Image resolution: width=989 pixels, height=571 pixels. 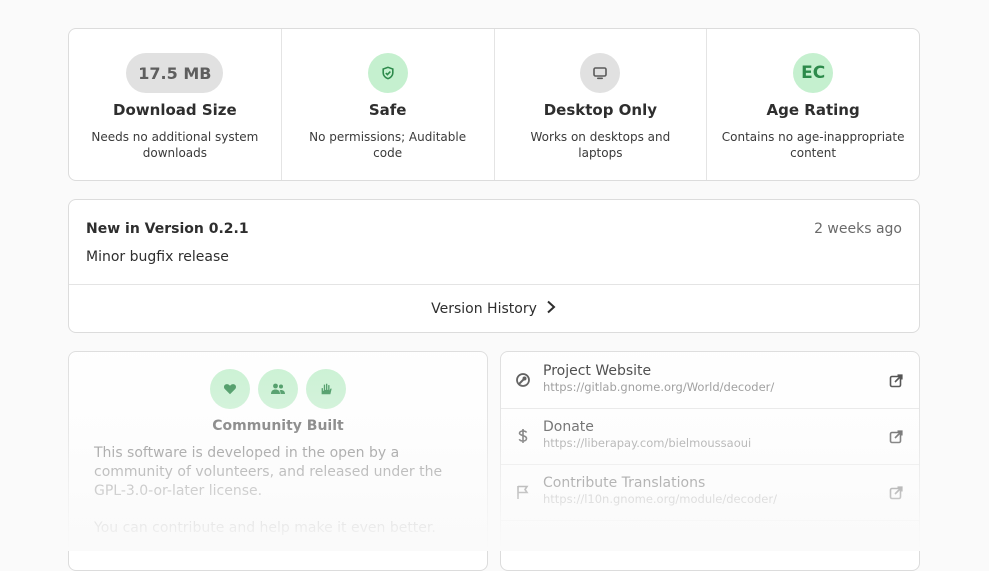 What do you see at coordinates (167, 229) in the screenshot?
I see `version-heading: New in Version 0.2.1` at bounding box center [167, 229].